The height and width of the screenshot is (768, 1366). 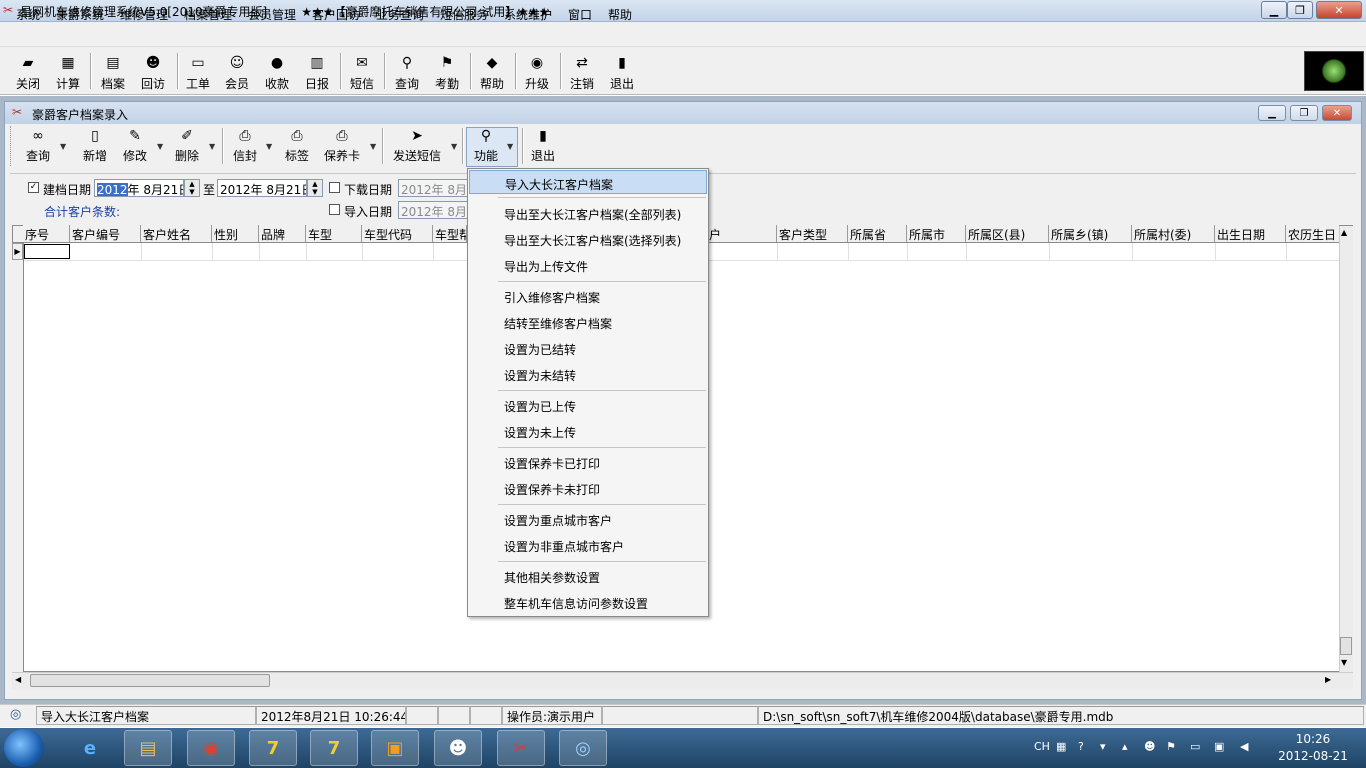 What do you see at coordinates (537, 72) in the screenshot?
I see `upgrade-tool: ◉ 升级` at bounding box center [537, 72].